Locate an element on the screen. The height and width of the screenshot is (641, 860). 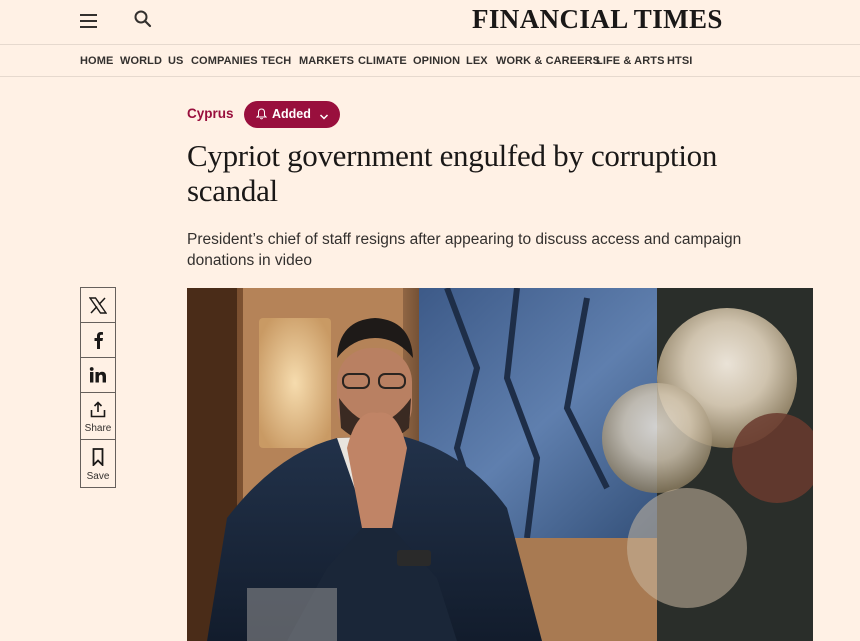
nav-item-world: WORLD is located at coordinates (141, 61).